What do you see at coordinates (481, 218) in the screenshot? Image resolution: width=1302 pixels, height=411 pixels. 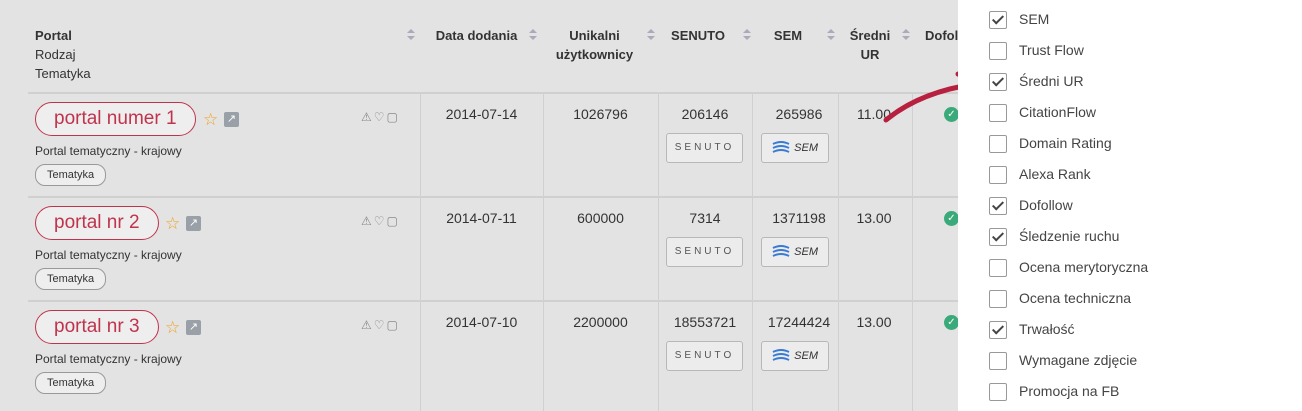 I see `date-cell: 2014-07-11` at bounding box center [481, 218].